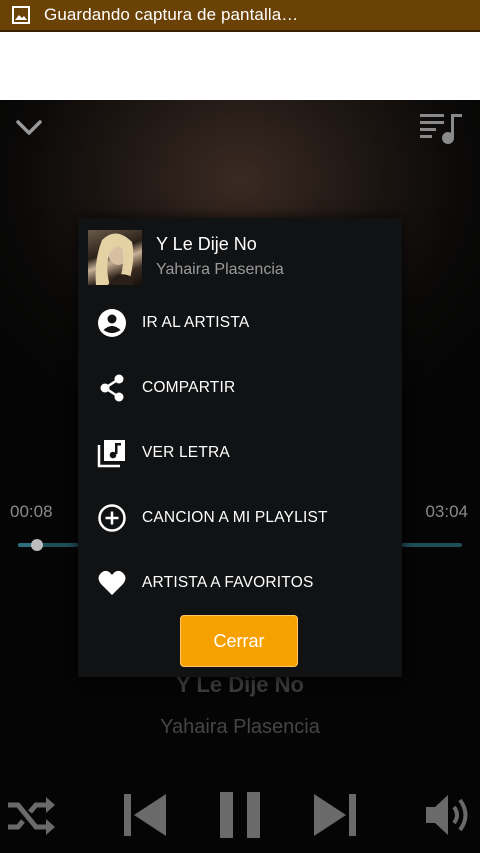  Describe the element at coordinates (31, 817) in the screenshot. I see `shuffle-icon` at that location.